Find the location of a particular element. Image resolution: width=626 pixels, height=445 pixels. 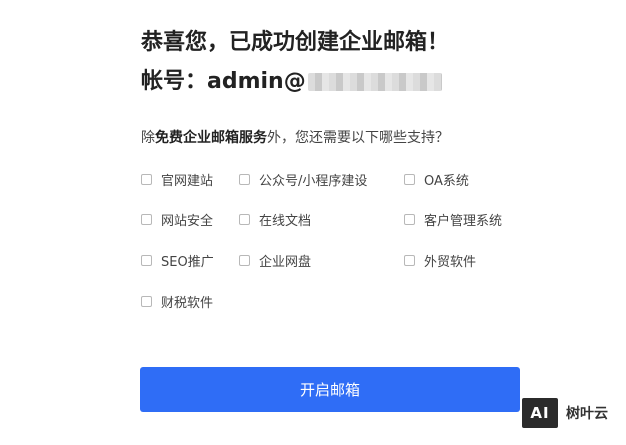

watermark-logo: AI is located at coordinates (540, 413).